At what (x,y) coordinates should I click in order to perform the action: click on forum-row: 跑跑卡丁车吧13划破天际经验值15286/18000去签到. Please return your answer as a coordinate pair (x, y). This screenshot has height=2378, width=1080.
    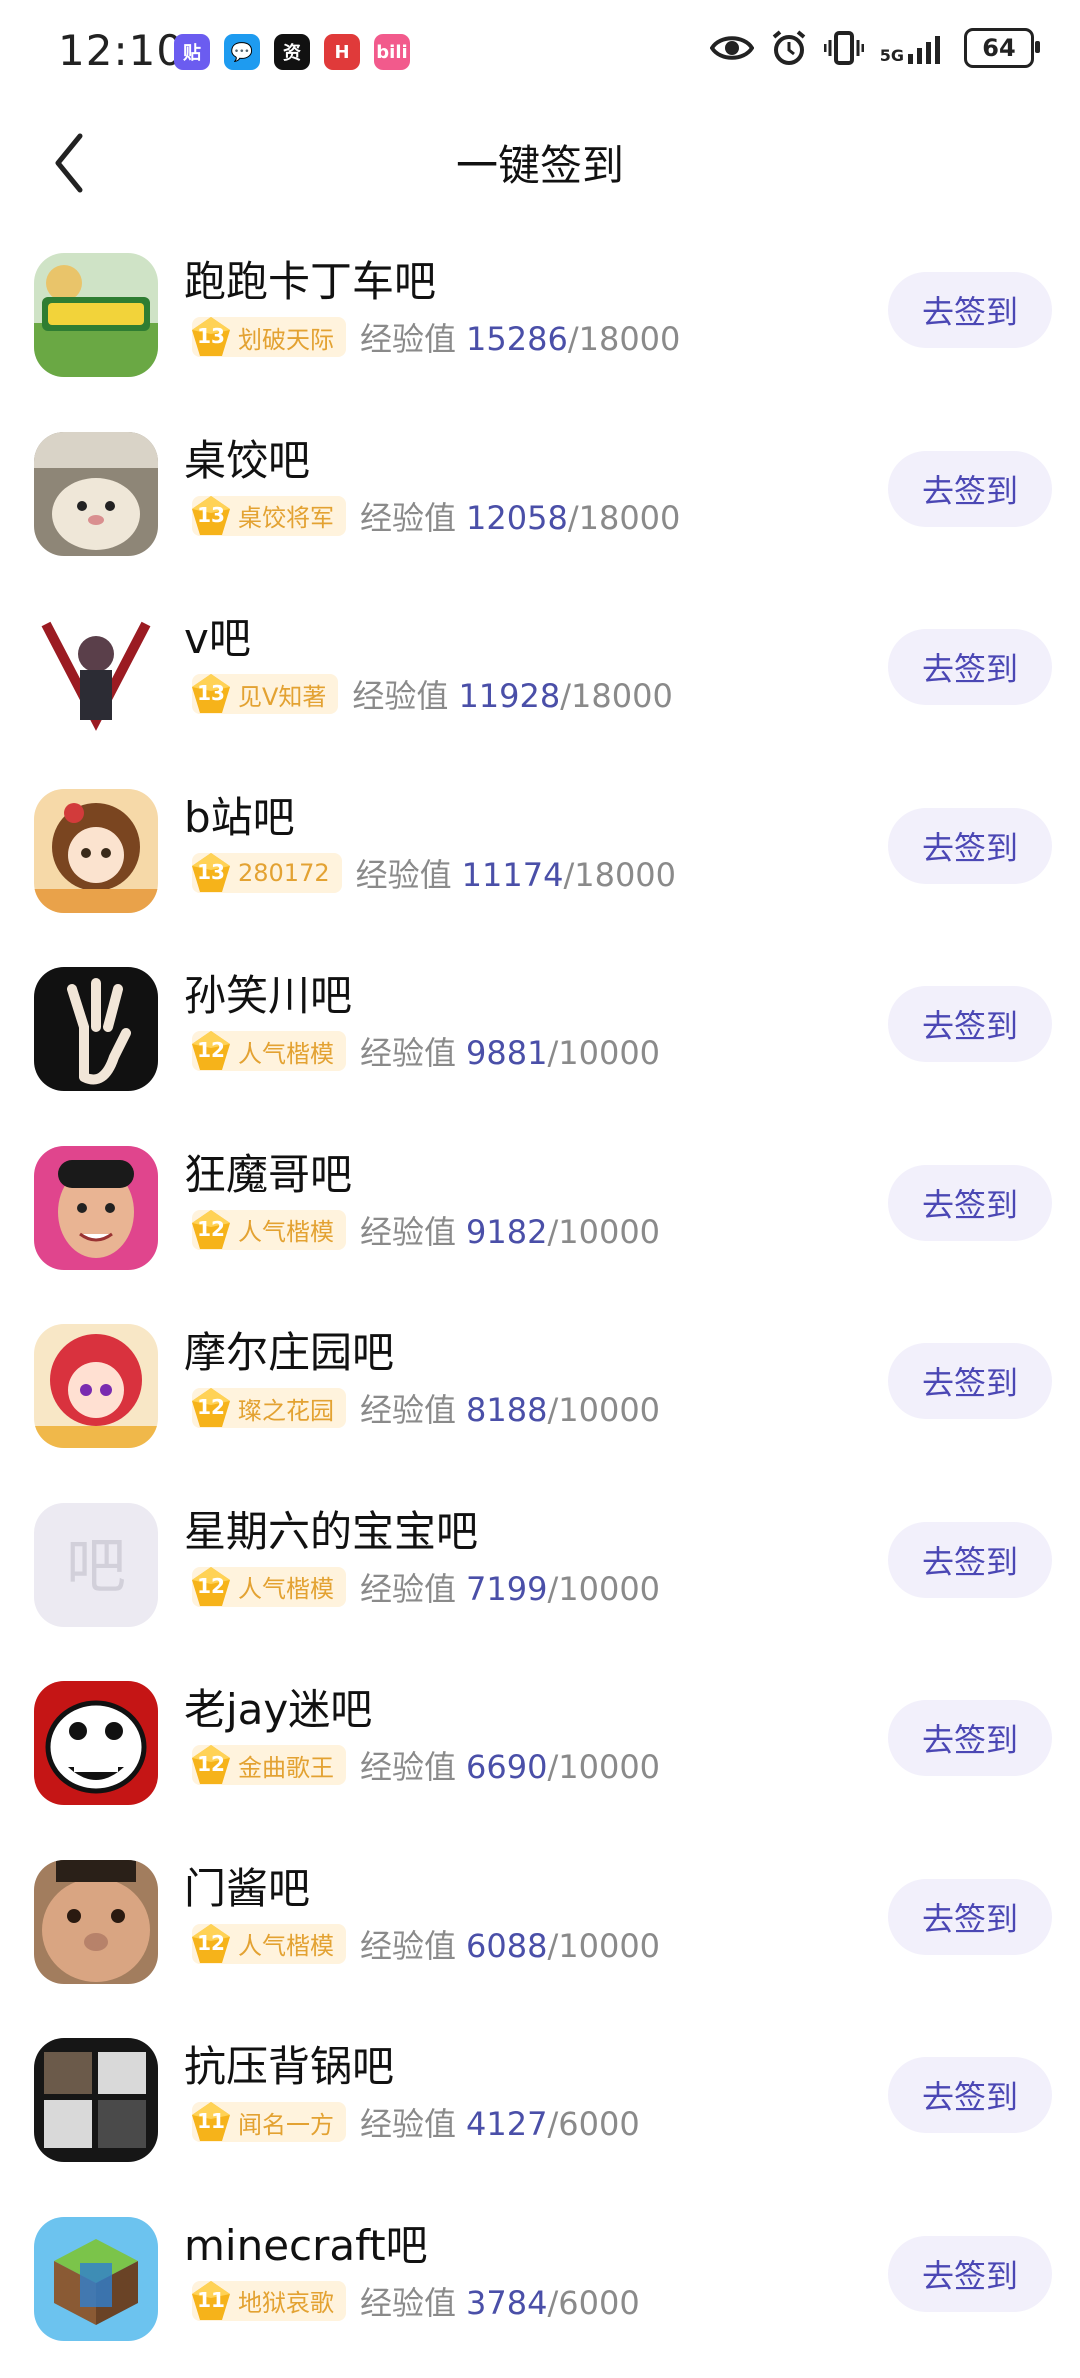
    Looking at the image, I should click on (540, 325).